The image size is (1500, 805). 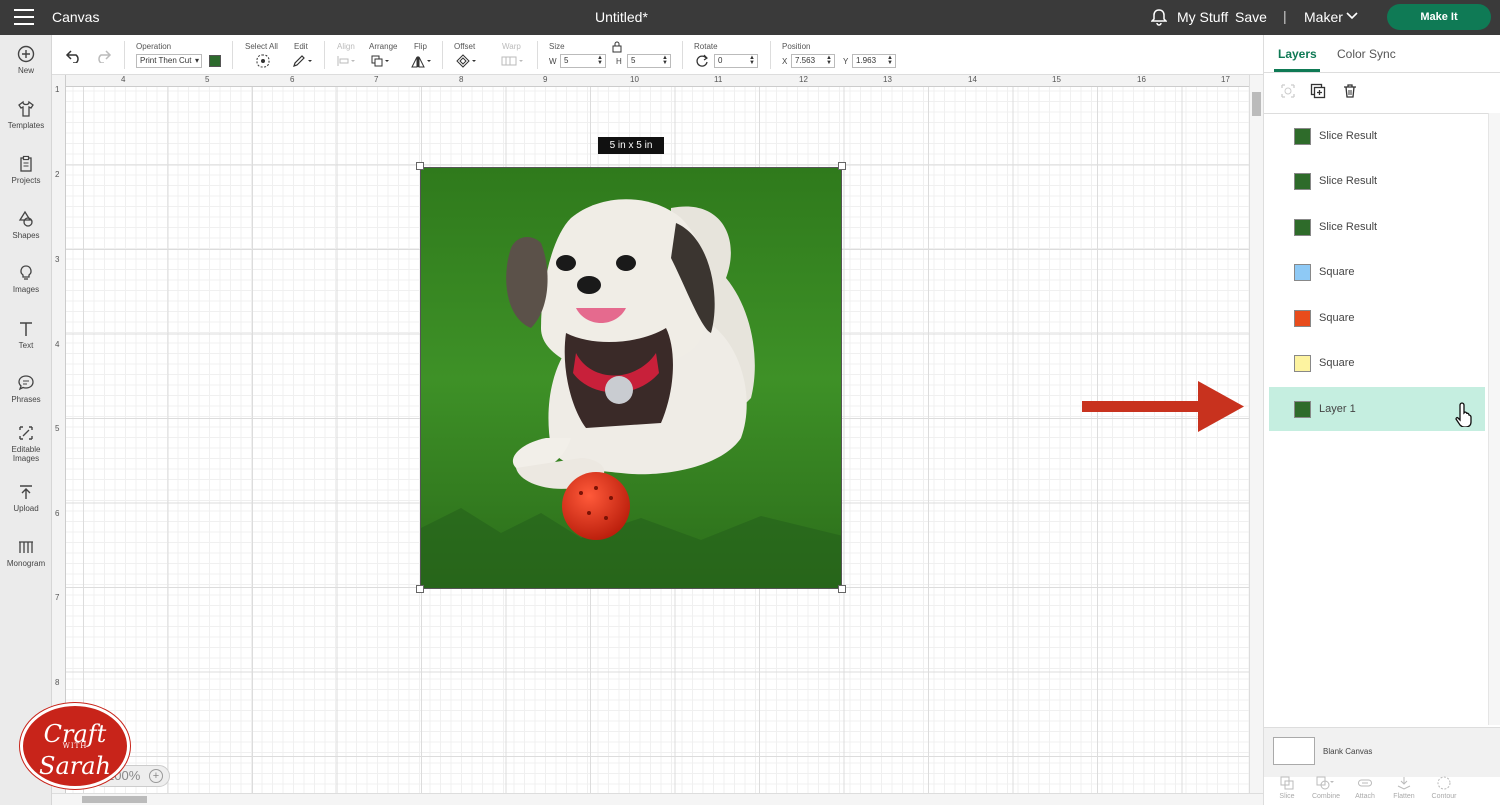 I want to click on layers-scrollbar, so click(x=1494, y=419).